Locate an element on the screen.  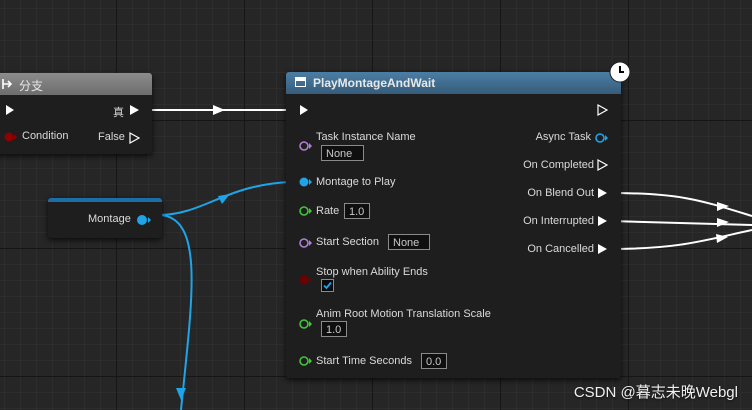
exec-out-true-label: 真 is located at coordinates (118, 113).